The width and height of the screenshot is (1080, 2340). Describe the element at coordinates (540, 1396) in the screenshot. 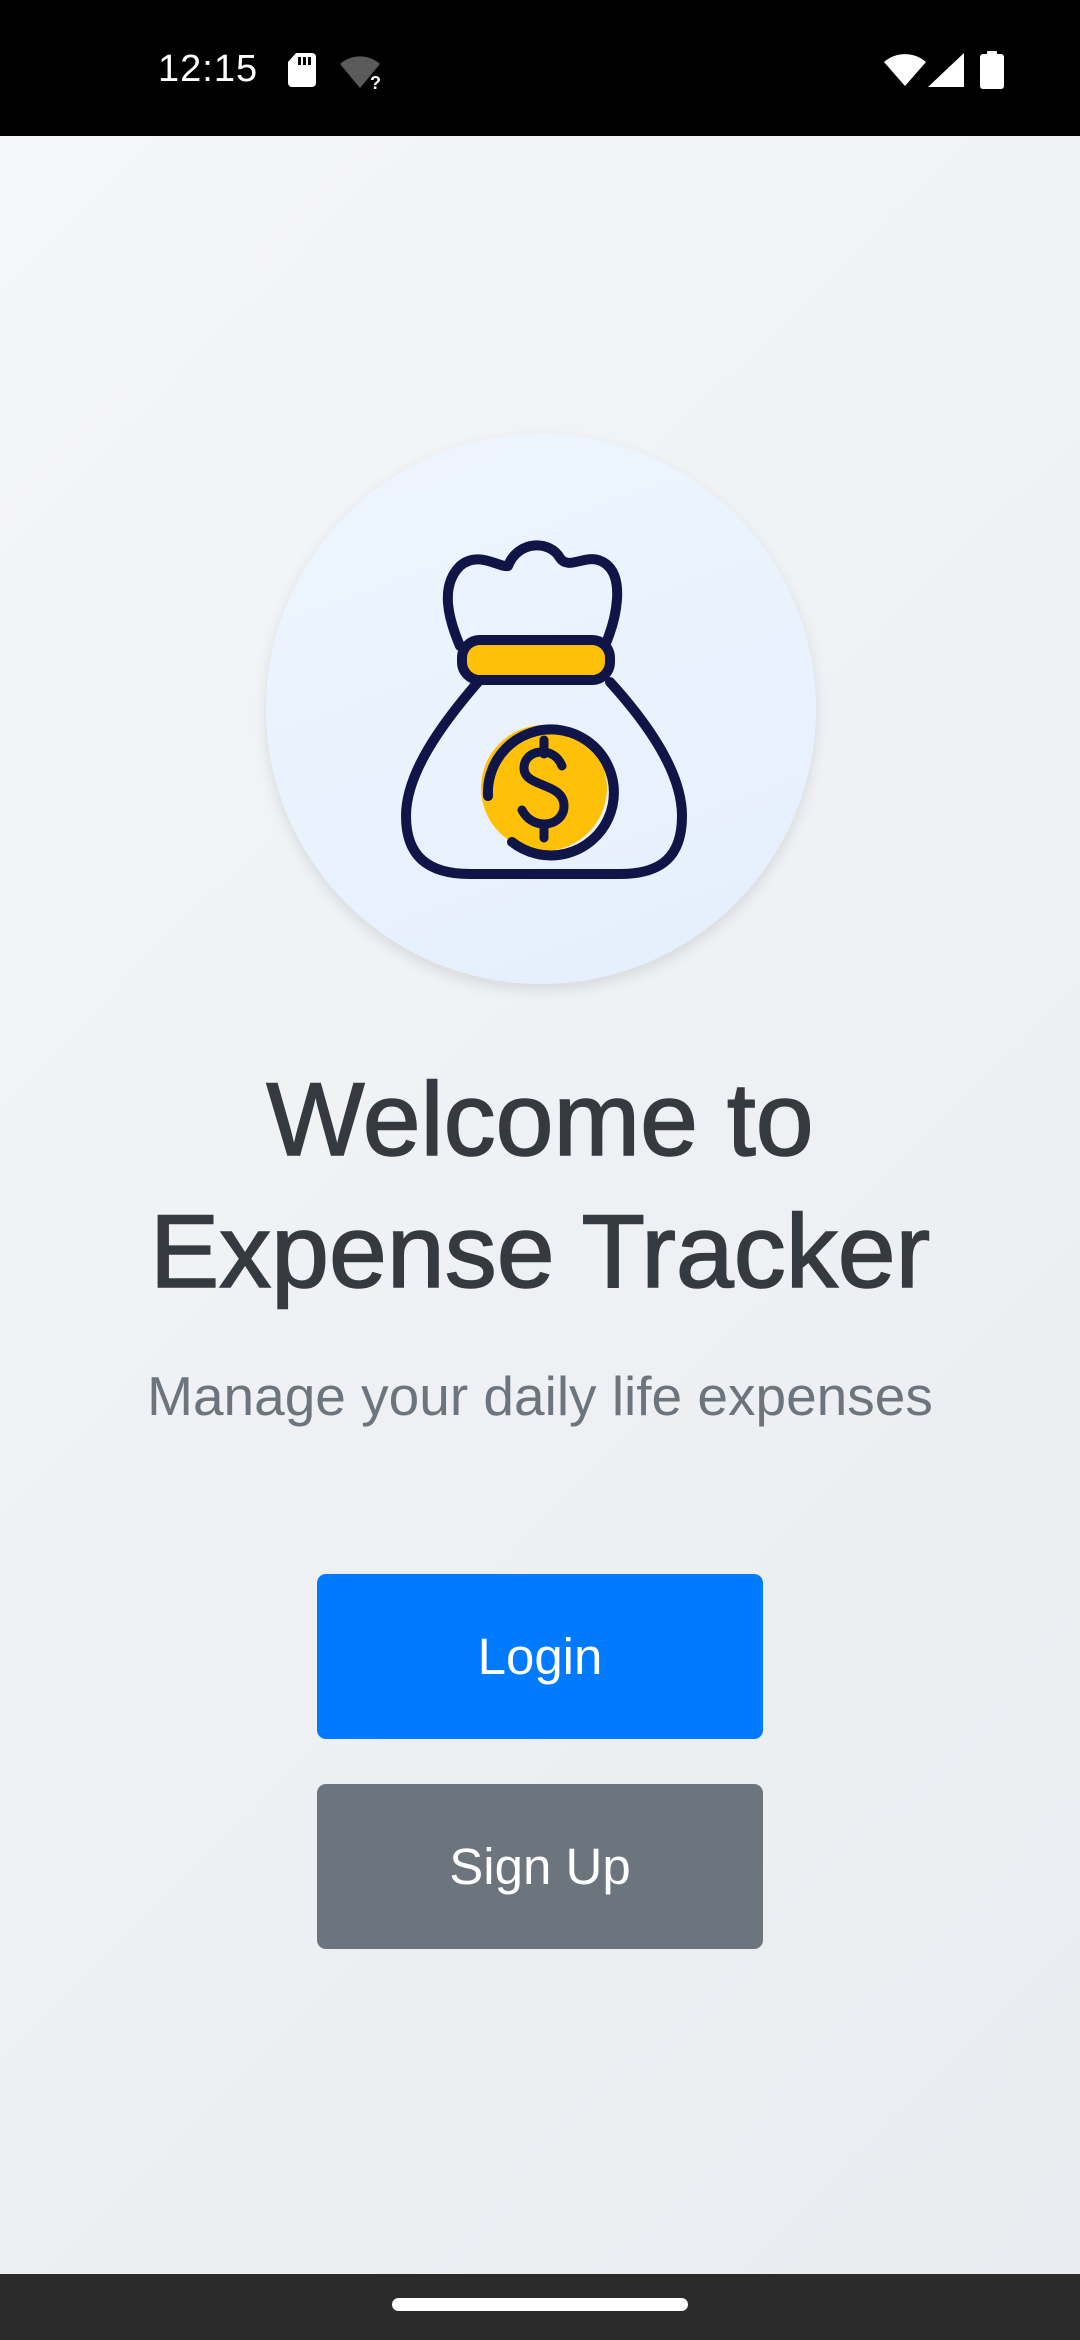

I see `welcome-subtitle: Manage your daily life expenses` at that location.